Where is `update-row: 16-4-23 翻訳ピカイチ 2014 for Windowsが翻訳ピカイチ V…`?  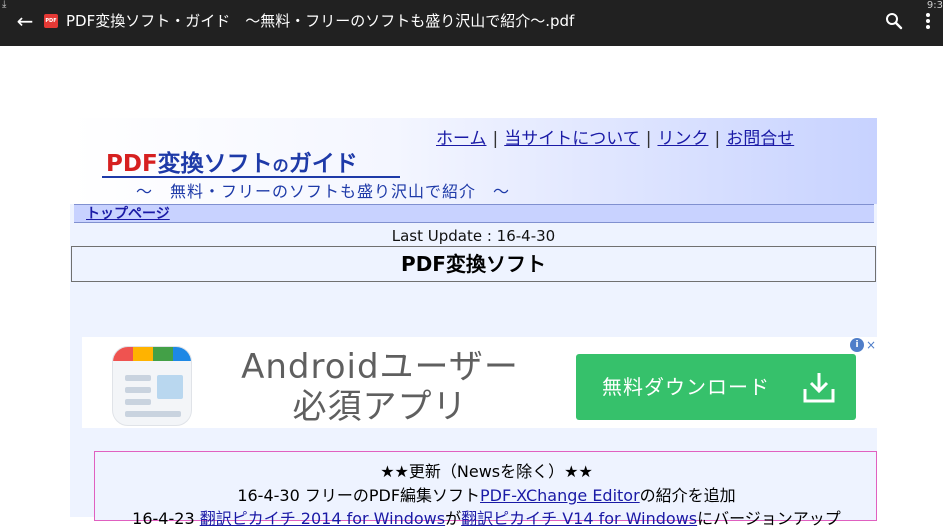
update-row: 16-4-23 翻訳ピカイチ 2014 for Windowsが翻訳ピカイチ V… is located at coordinates (486, 517).